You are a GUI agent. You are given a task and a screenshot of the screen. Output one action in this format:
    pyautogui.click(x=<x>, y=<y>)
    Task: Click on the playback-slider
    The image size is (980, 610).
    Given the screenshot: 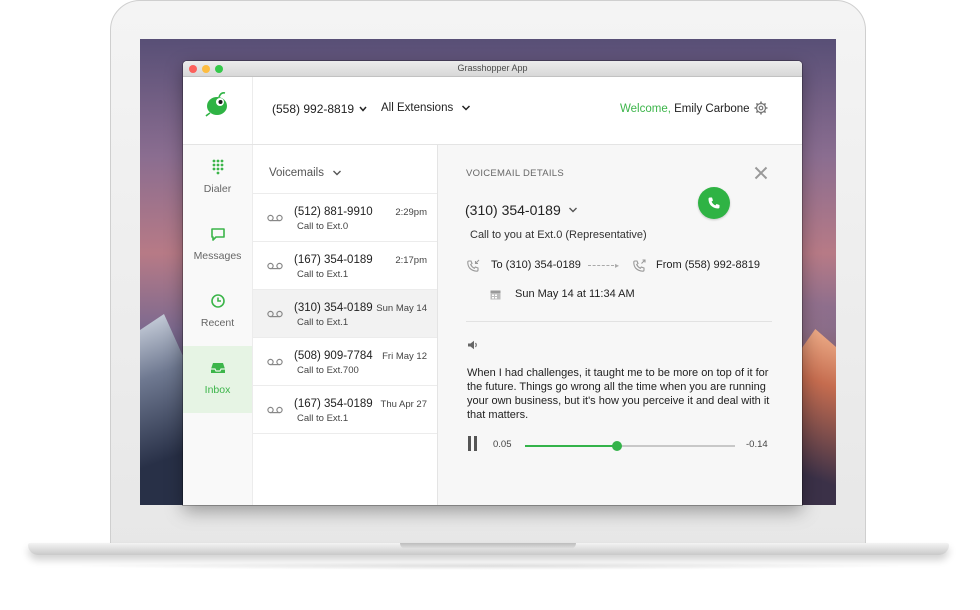 What is the action you would take?
    pyautogui.click(x=630, y=446)
    